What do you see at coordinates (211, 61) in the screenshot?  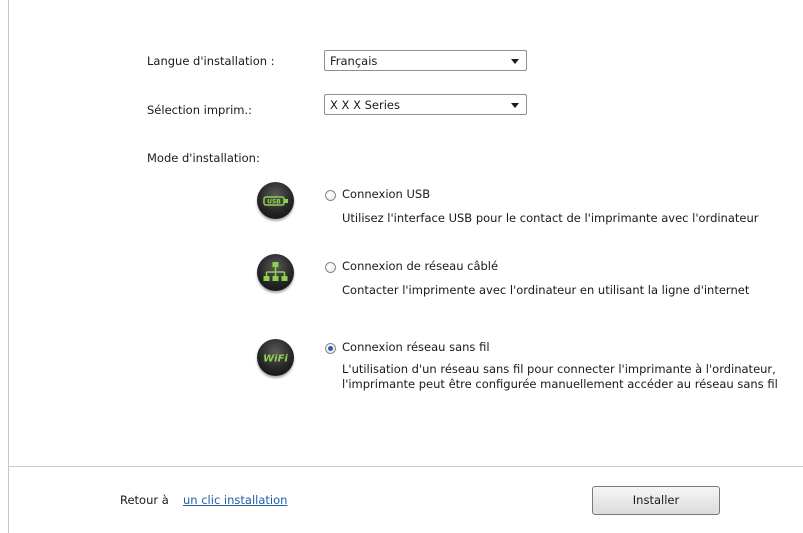 I see `language-label: Langue d'installation :` at bounding box center [211, 61].